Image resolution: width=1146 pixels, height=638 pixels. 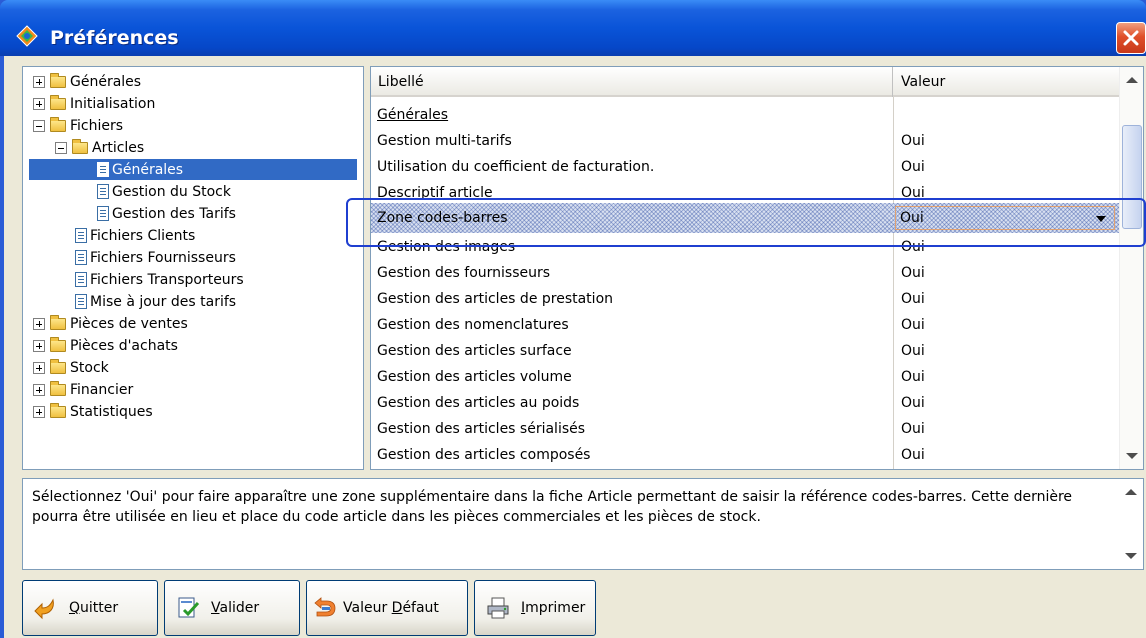 What do you see at coordinates (93, 411) in the screenshot?
I see `tree-item-statistiques: Statistiques` at bounding box center [93, 411].